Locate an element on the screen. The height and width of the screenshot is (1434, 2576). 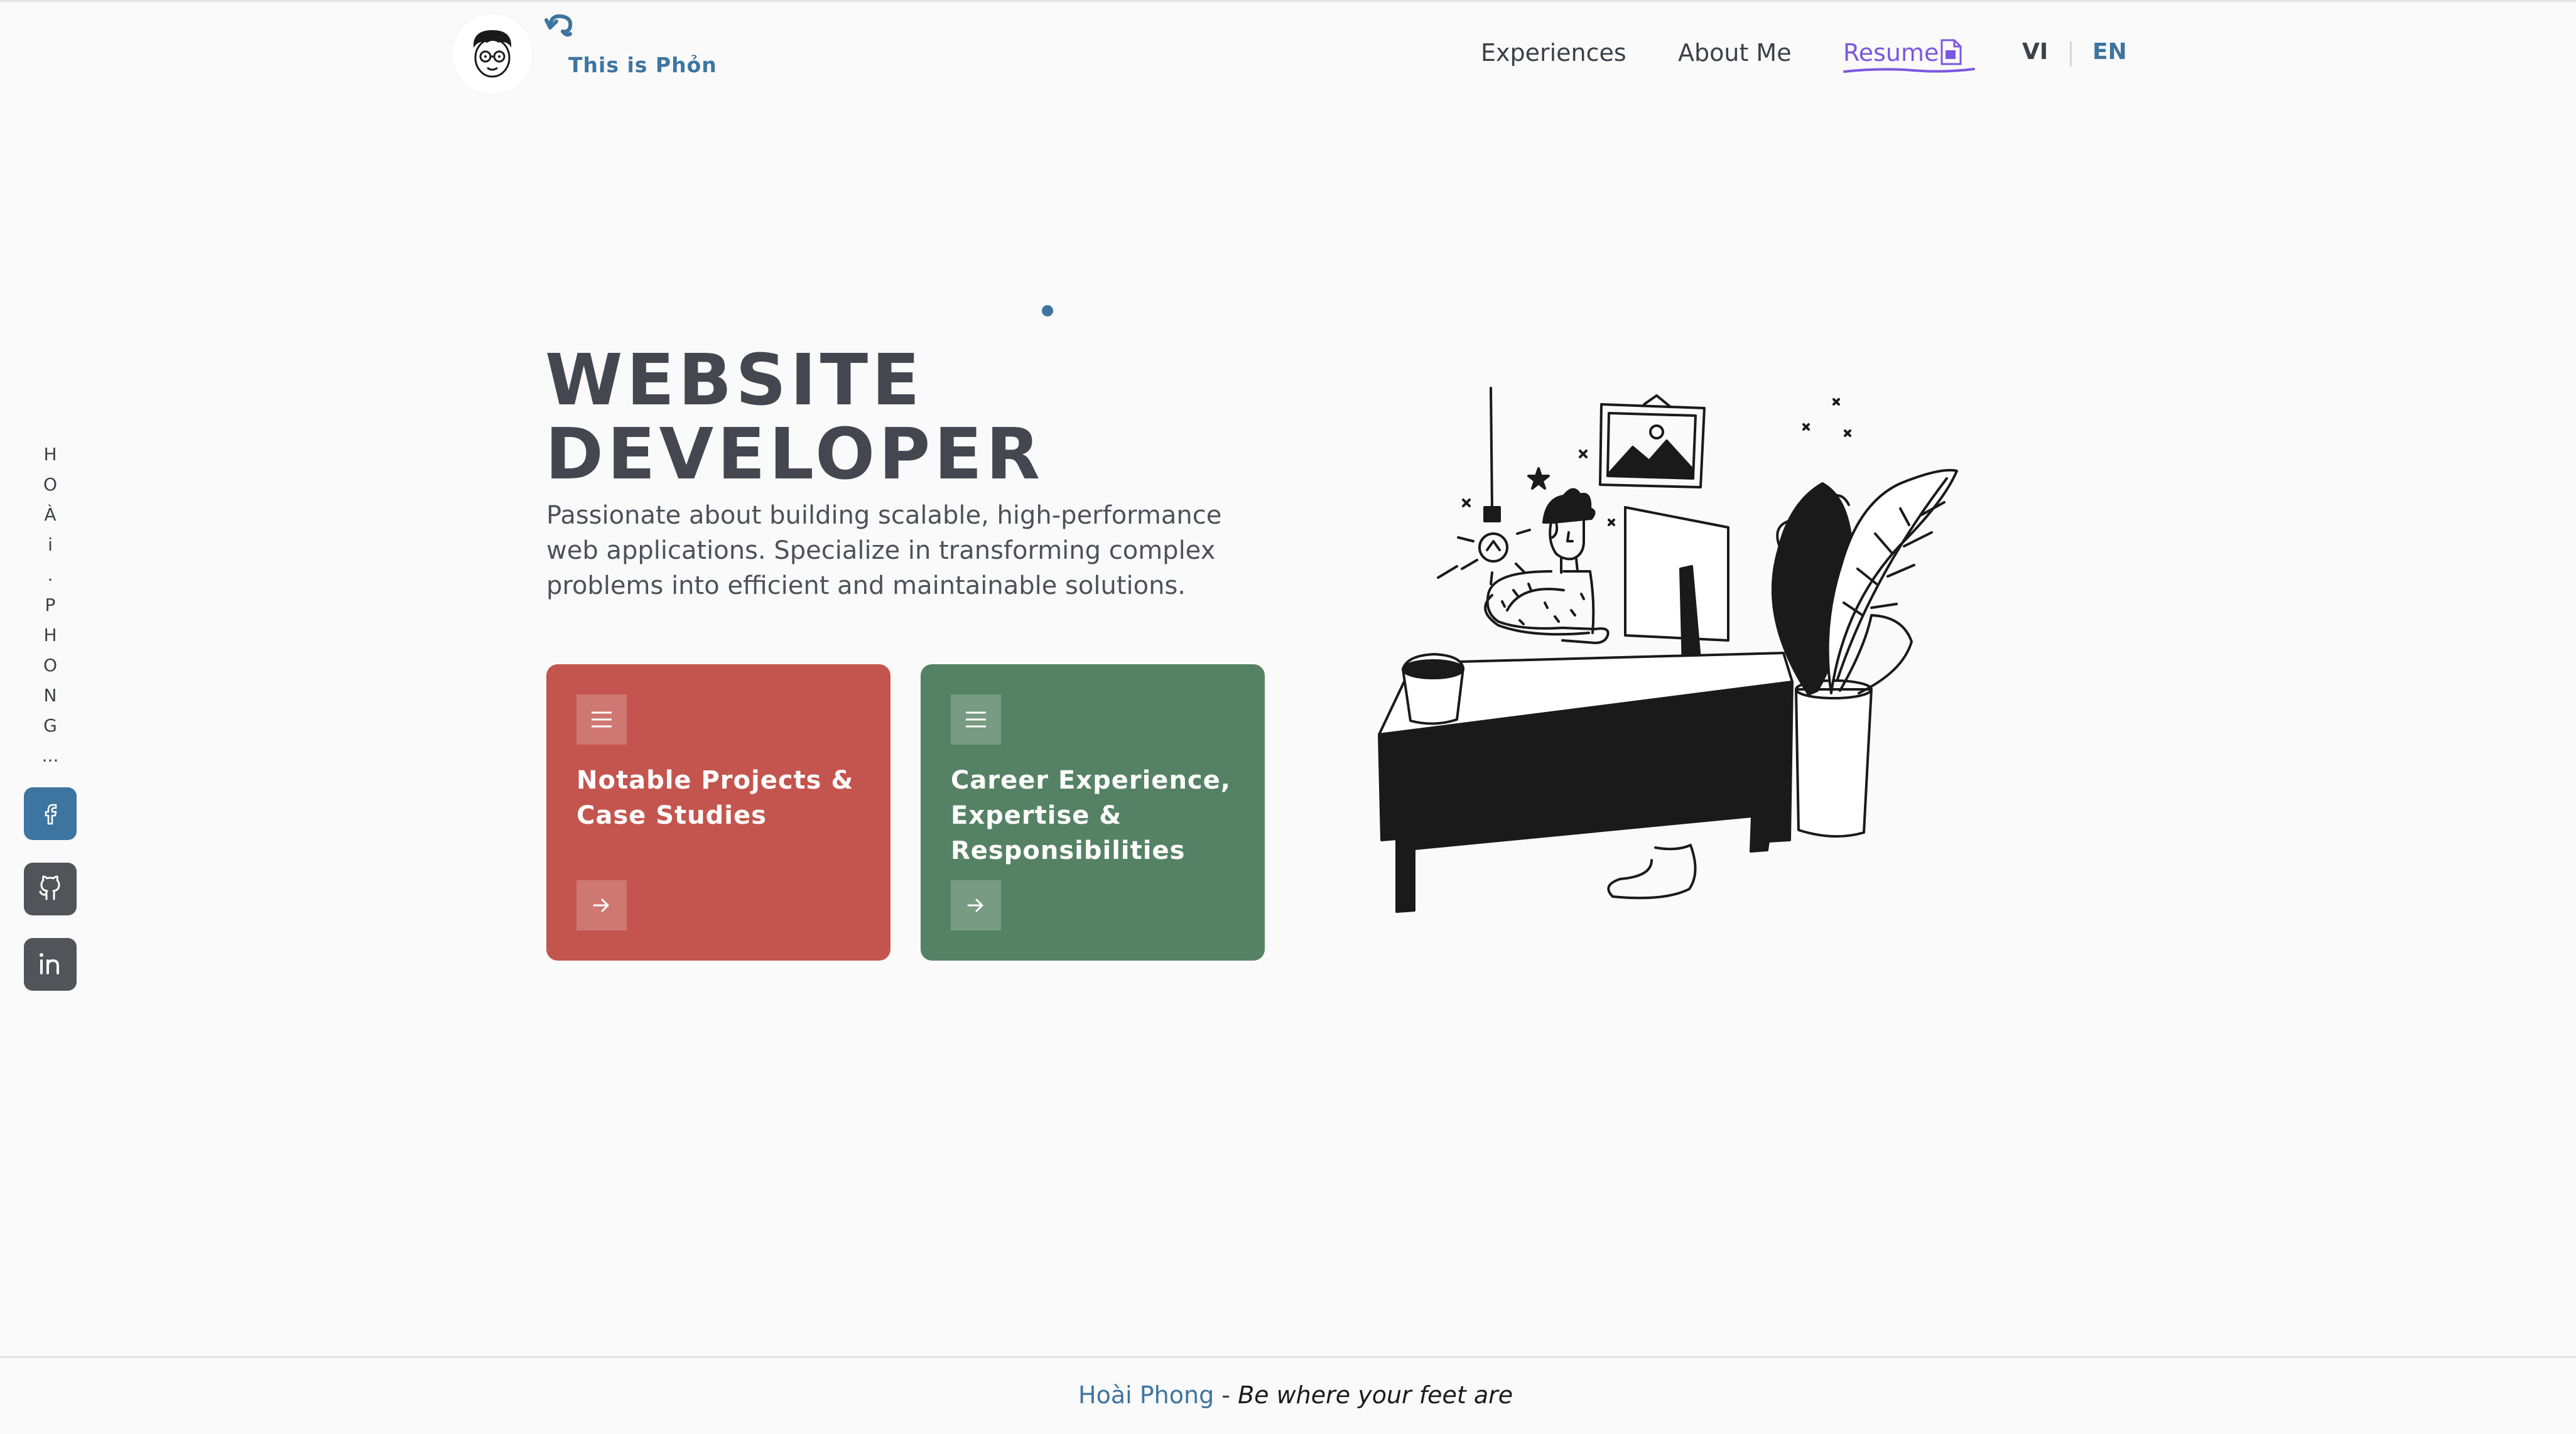
github-button is located at coordinates (50, 889).